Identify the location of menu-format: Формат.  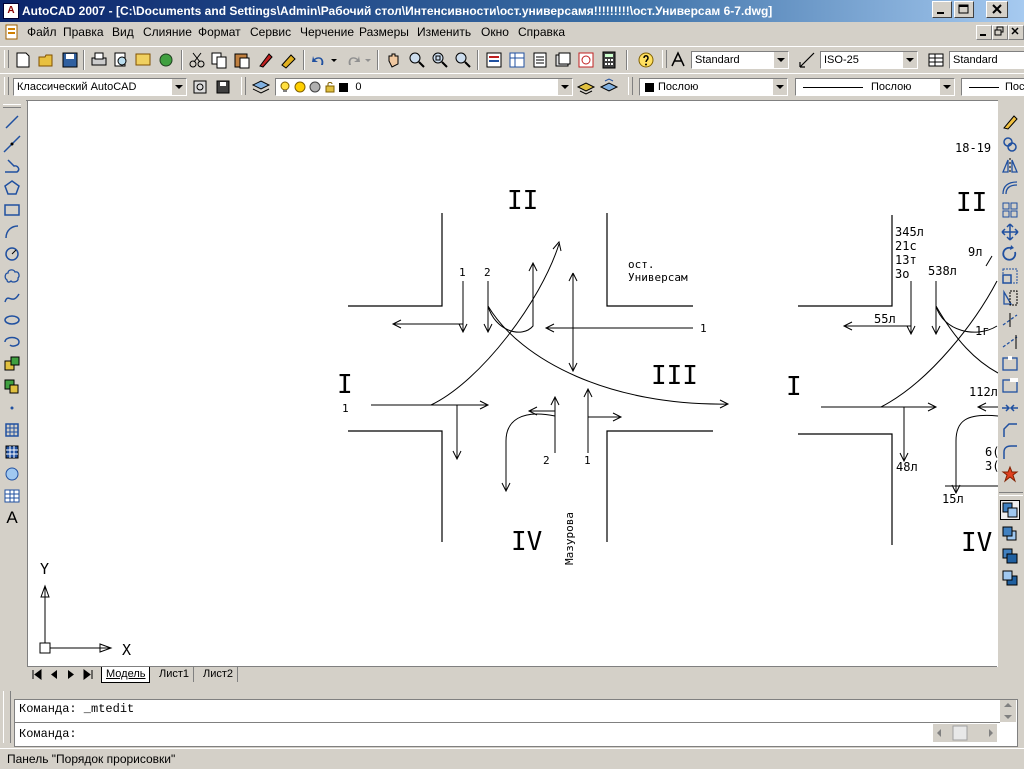
(219, 32).